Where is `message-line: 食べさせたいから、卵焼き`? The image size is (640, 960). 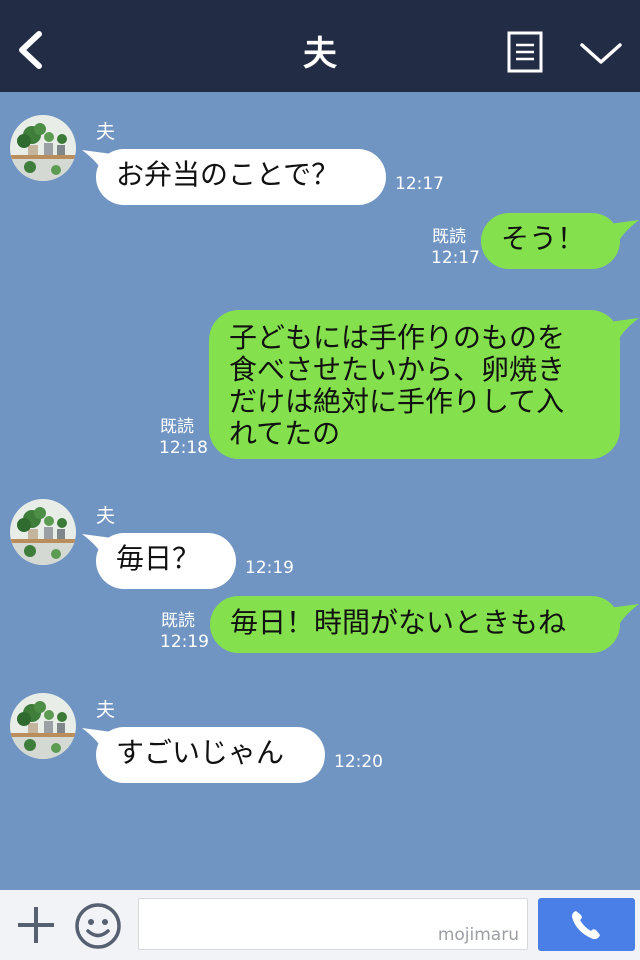
message-line: 食べさせたいから、卵焼き is located at coordinates (397, 369).